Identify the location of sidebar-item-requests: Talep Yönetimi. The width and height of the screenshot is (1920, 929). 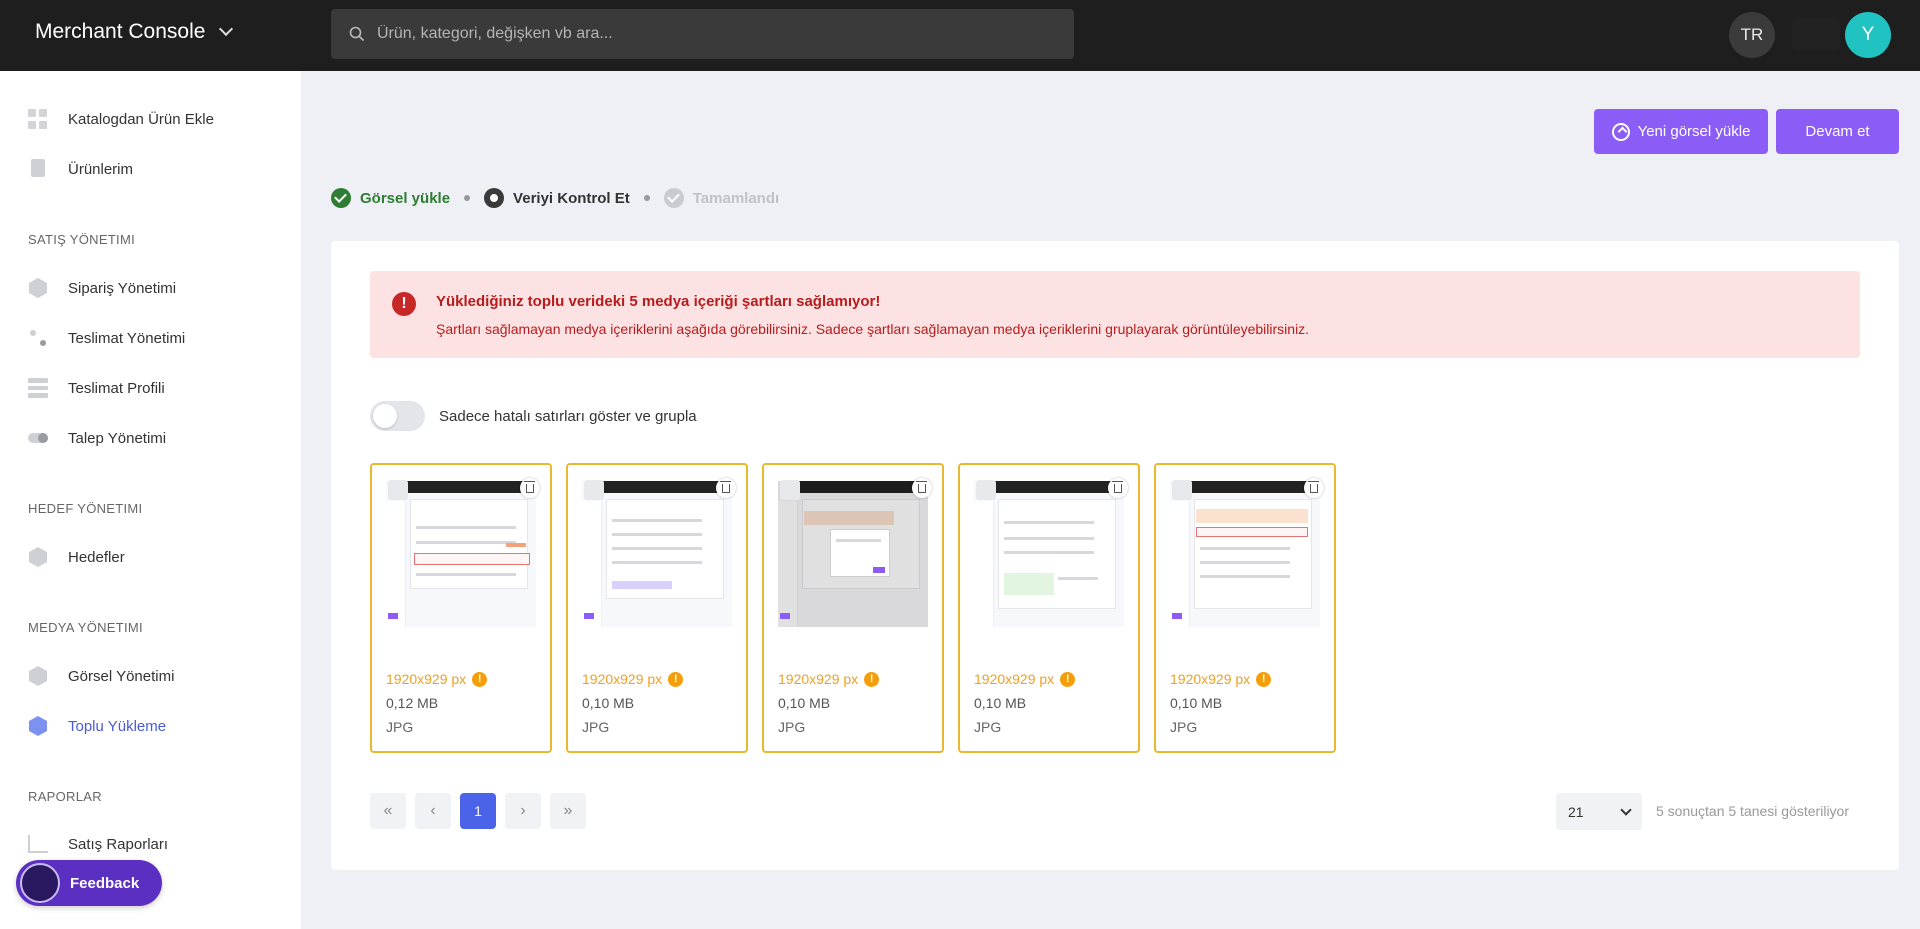
(97, 438).